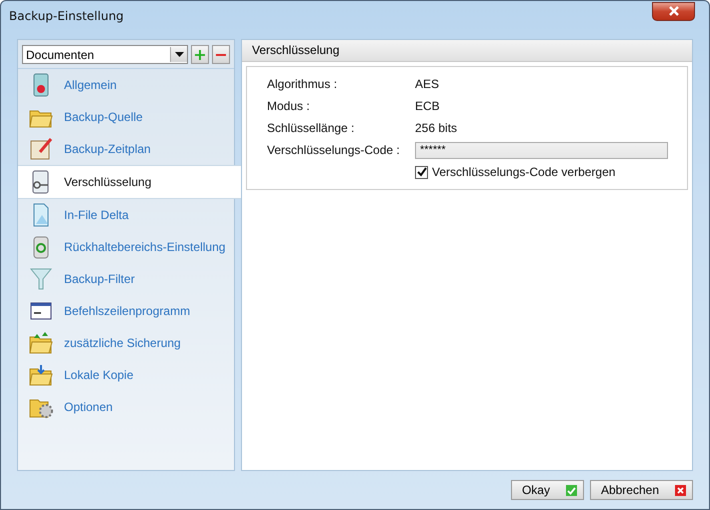 The height and width of the screenshot is (510, 710). Describe the element at coordinates (296, 50) in the screenshot. I see `panel-title: Verschlüsselung` at that location.